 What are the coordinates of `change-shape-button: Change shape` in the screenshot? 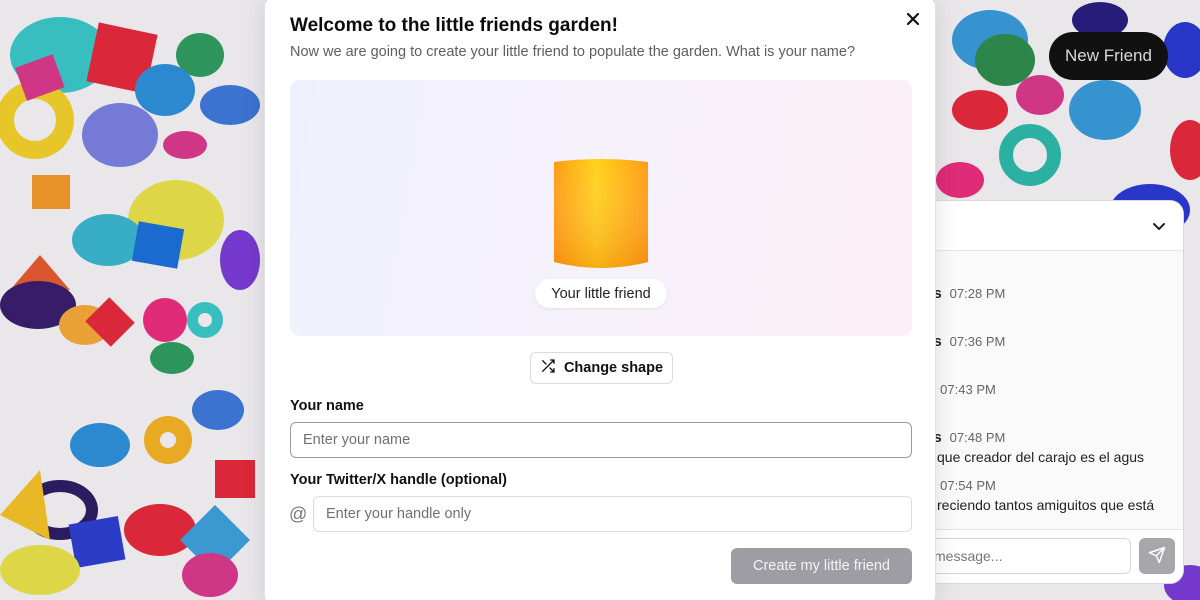 It's located at (601, 368).